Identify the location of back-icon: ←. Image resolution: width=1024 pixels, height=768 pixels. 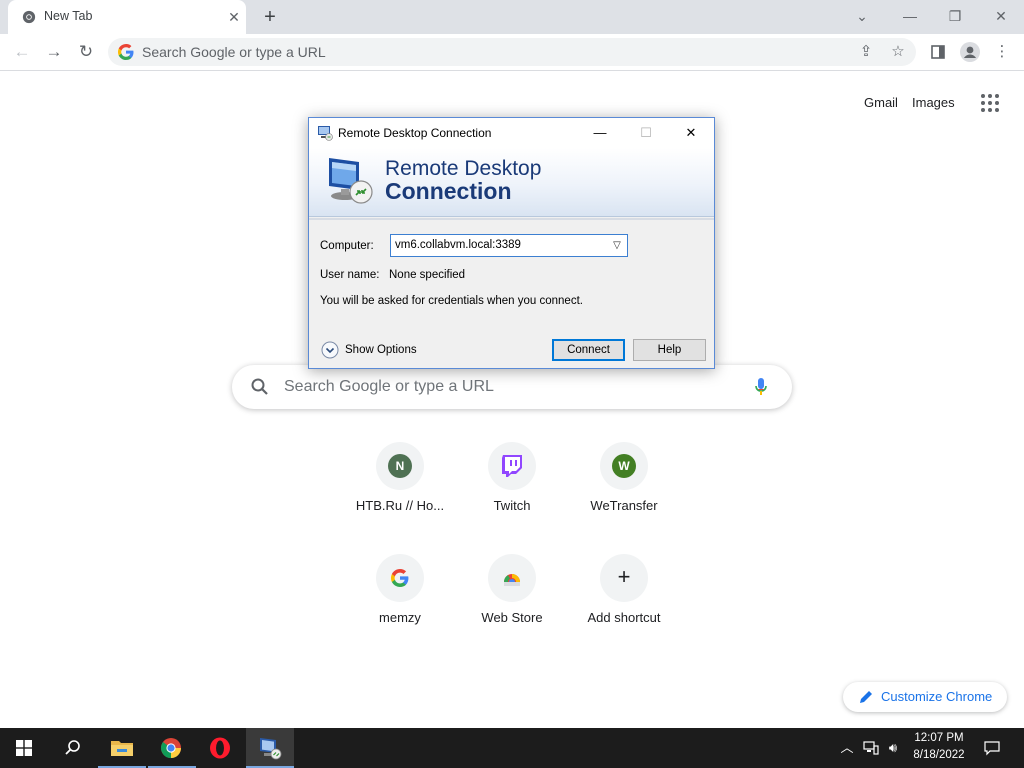
(22, 52).